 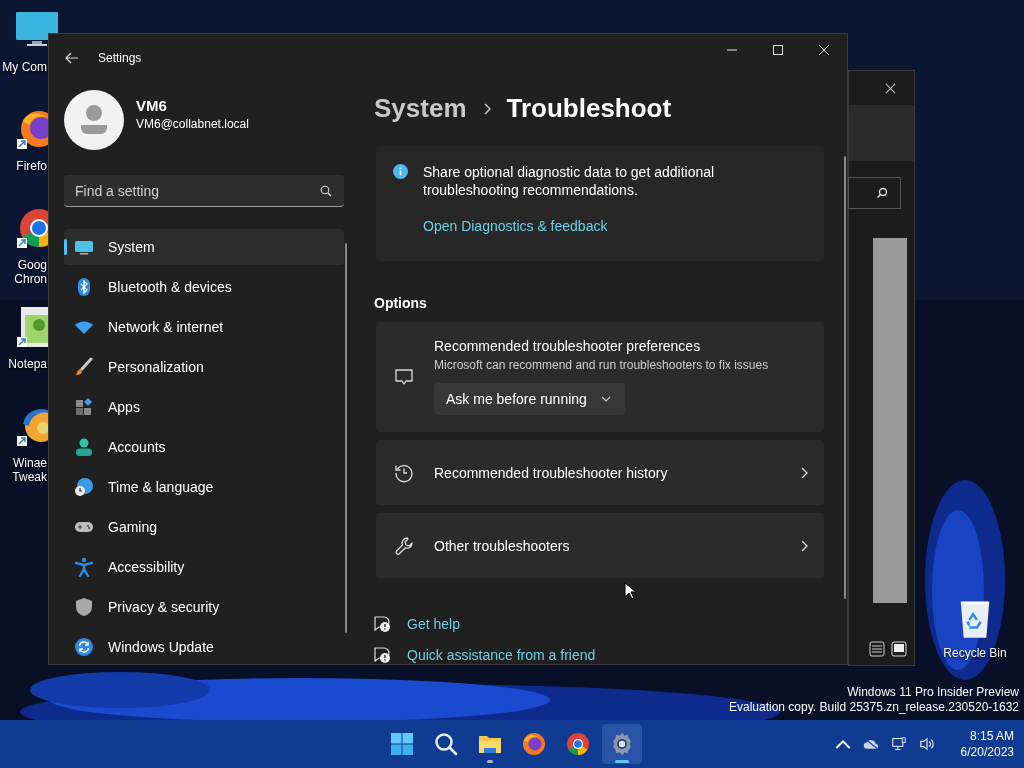 I want to click on desktop-icon-label: Recycle Bin, so click(x=975, y=653).